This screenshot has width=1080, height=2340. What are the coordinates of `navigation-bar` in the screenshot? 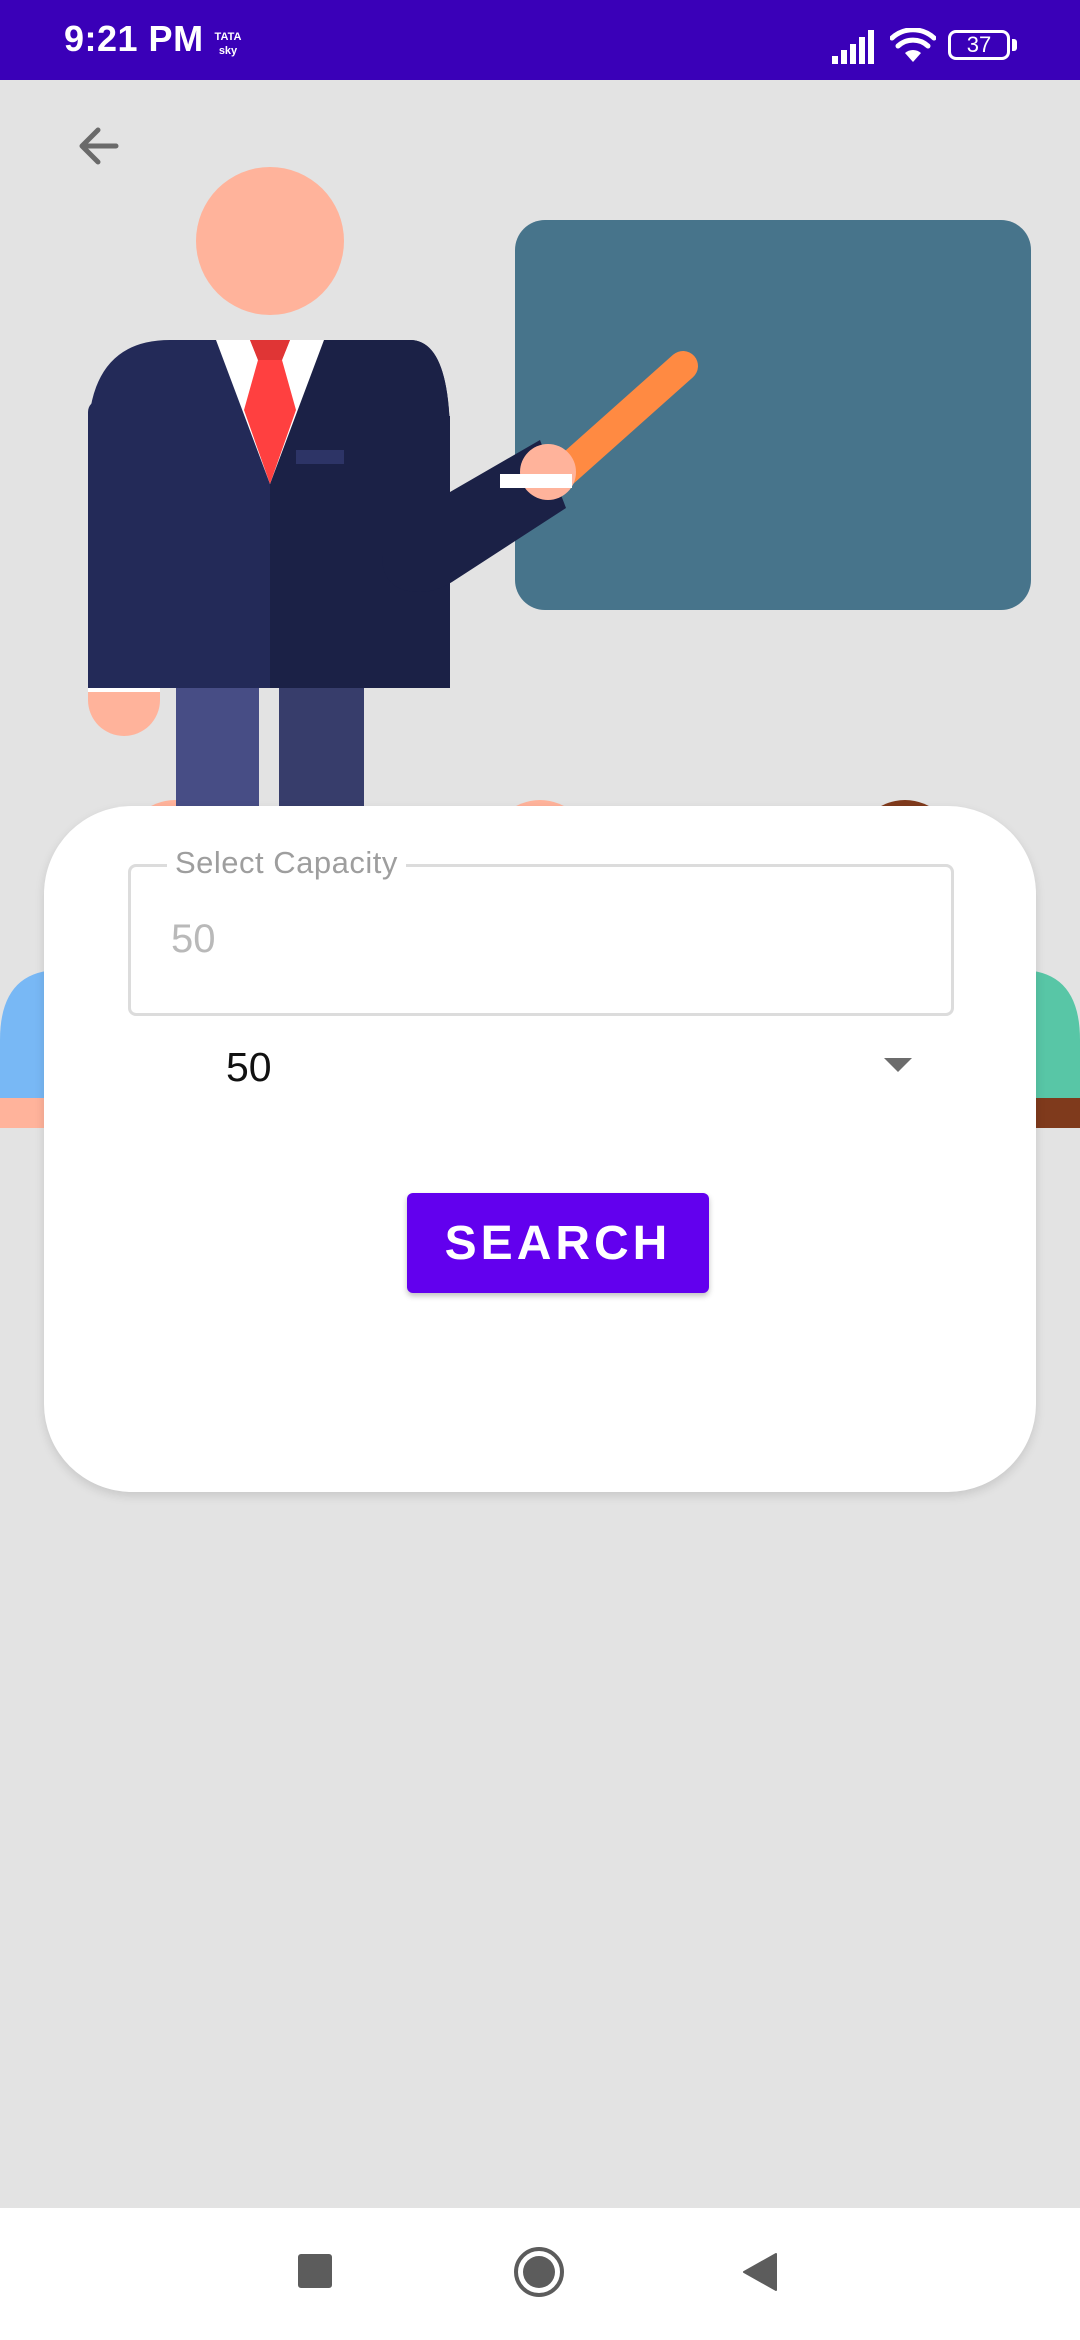 It's located at (540, 2274).